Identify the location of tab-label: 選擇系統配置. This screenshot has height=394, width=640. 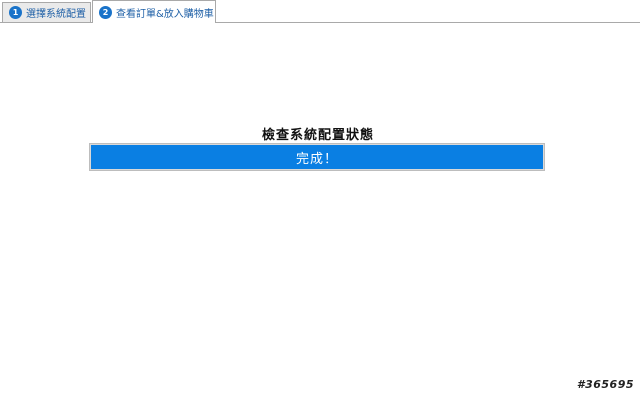
(56, 14).